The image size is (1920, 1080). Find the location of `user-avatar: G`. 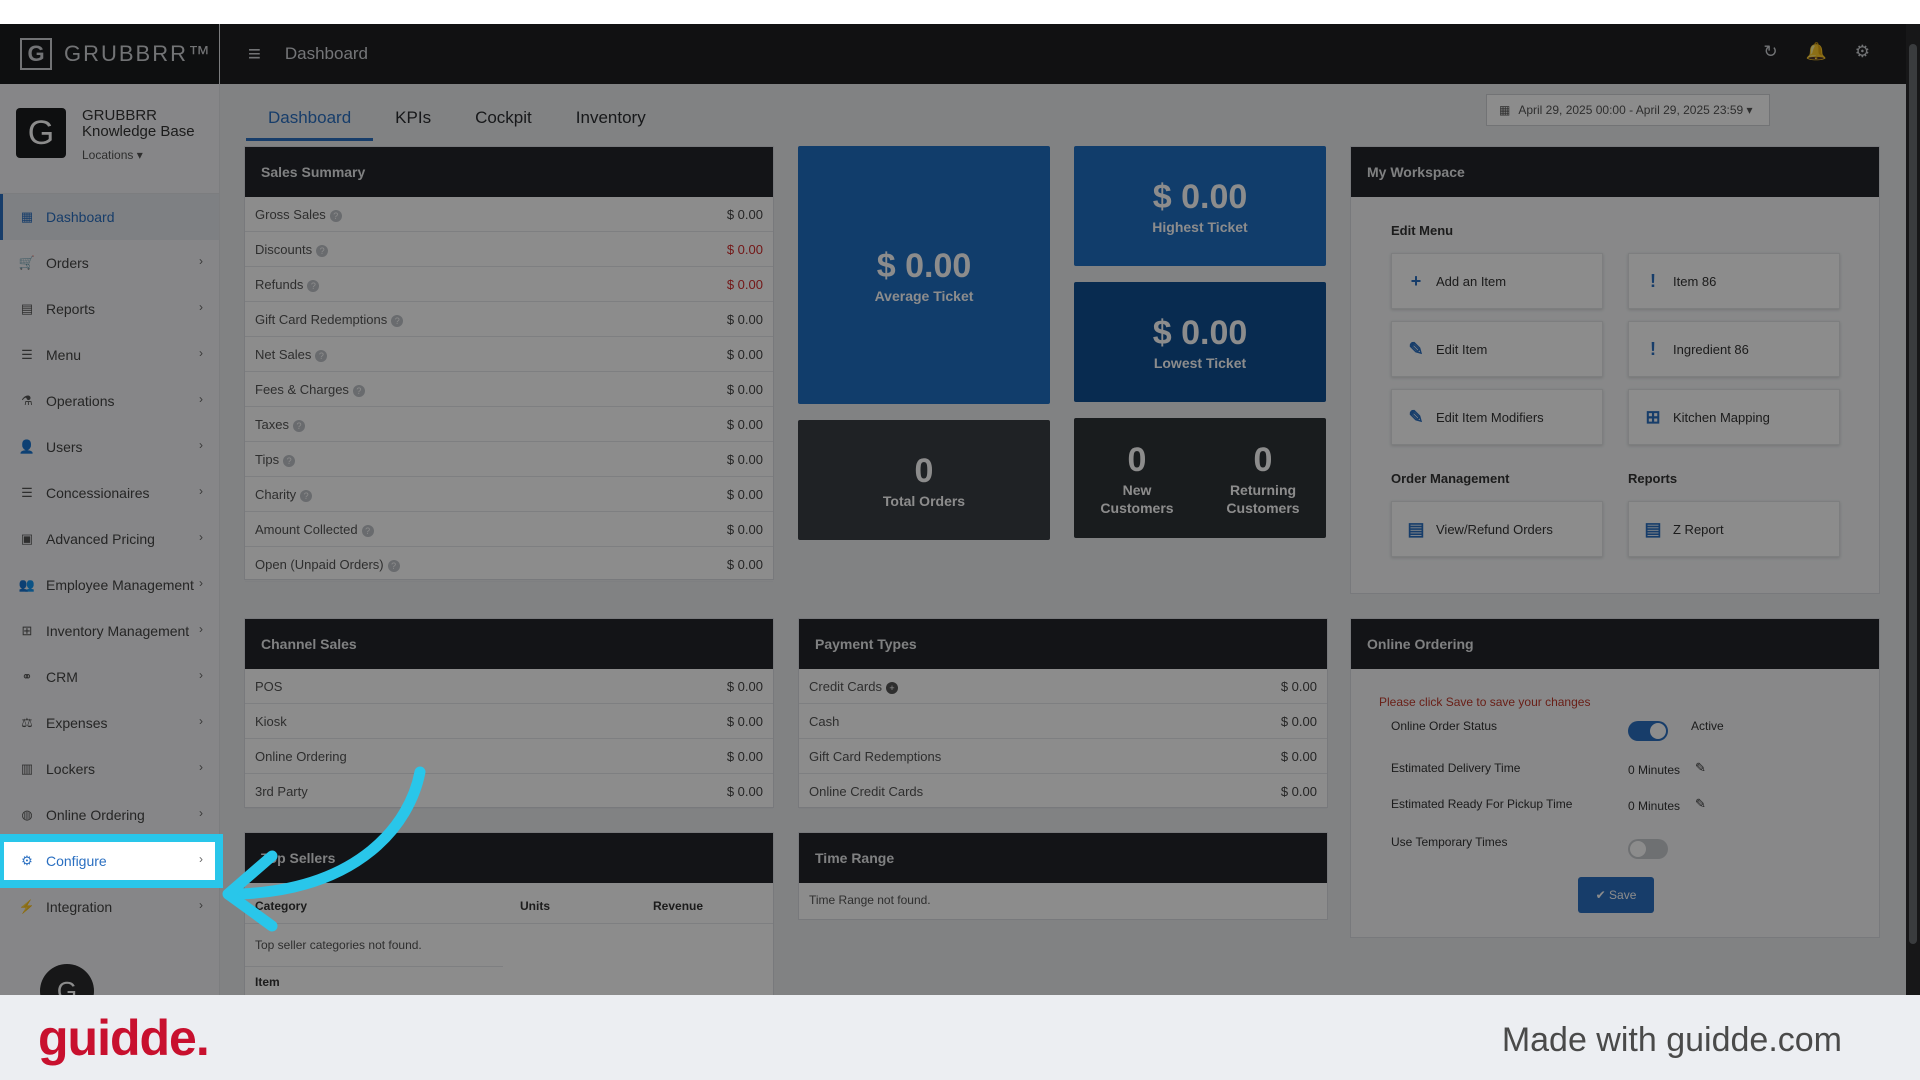

user-avatar: G is located at coordinates (67, 979).